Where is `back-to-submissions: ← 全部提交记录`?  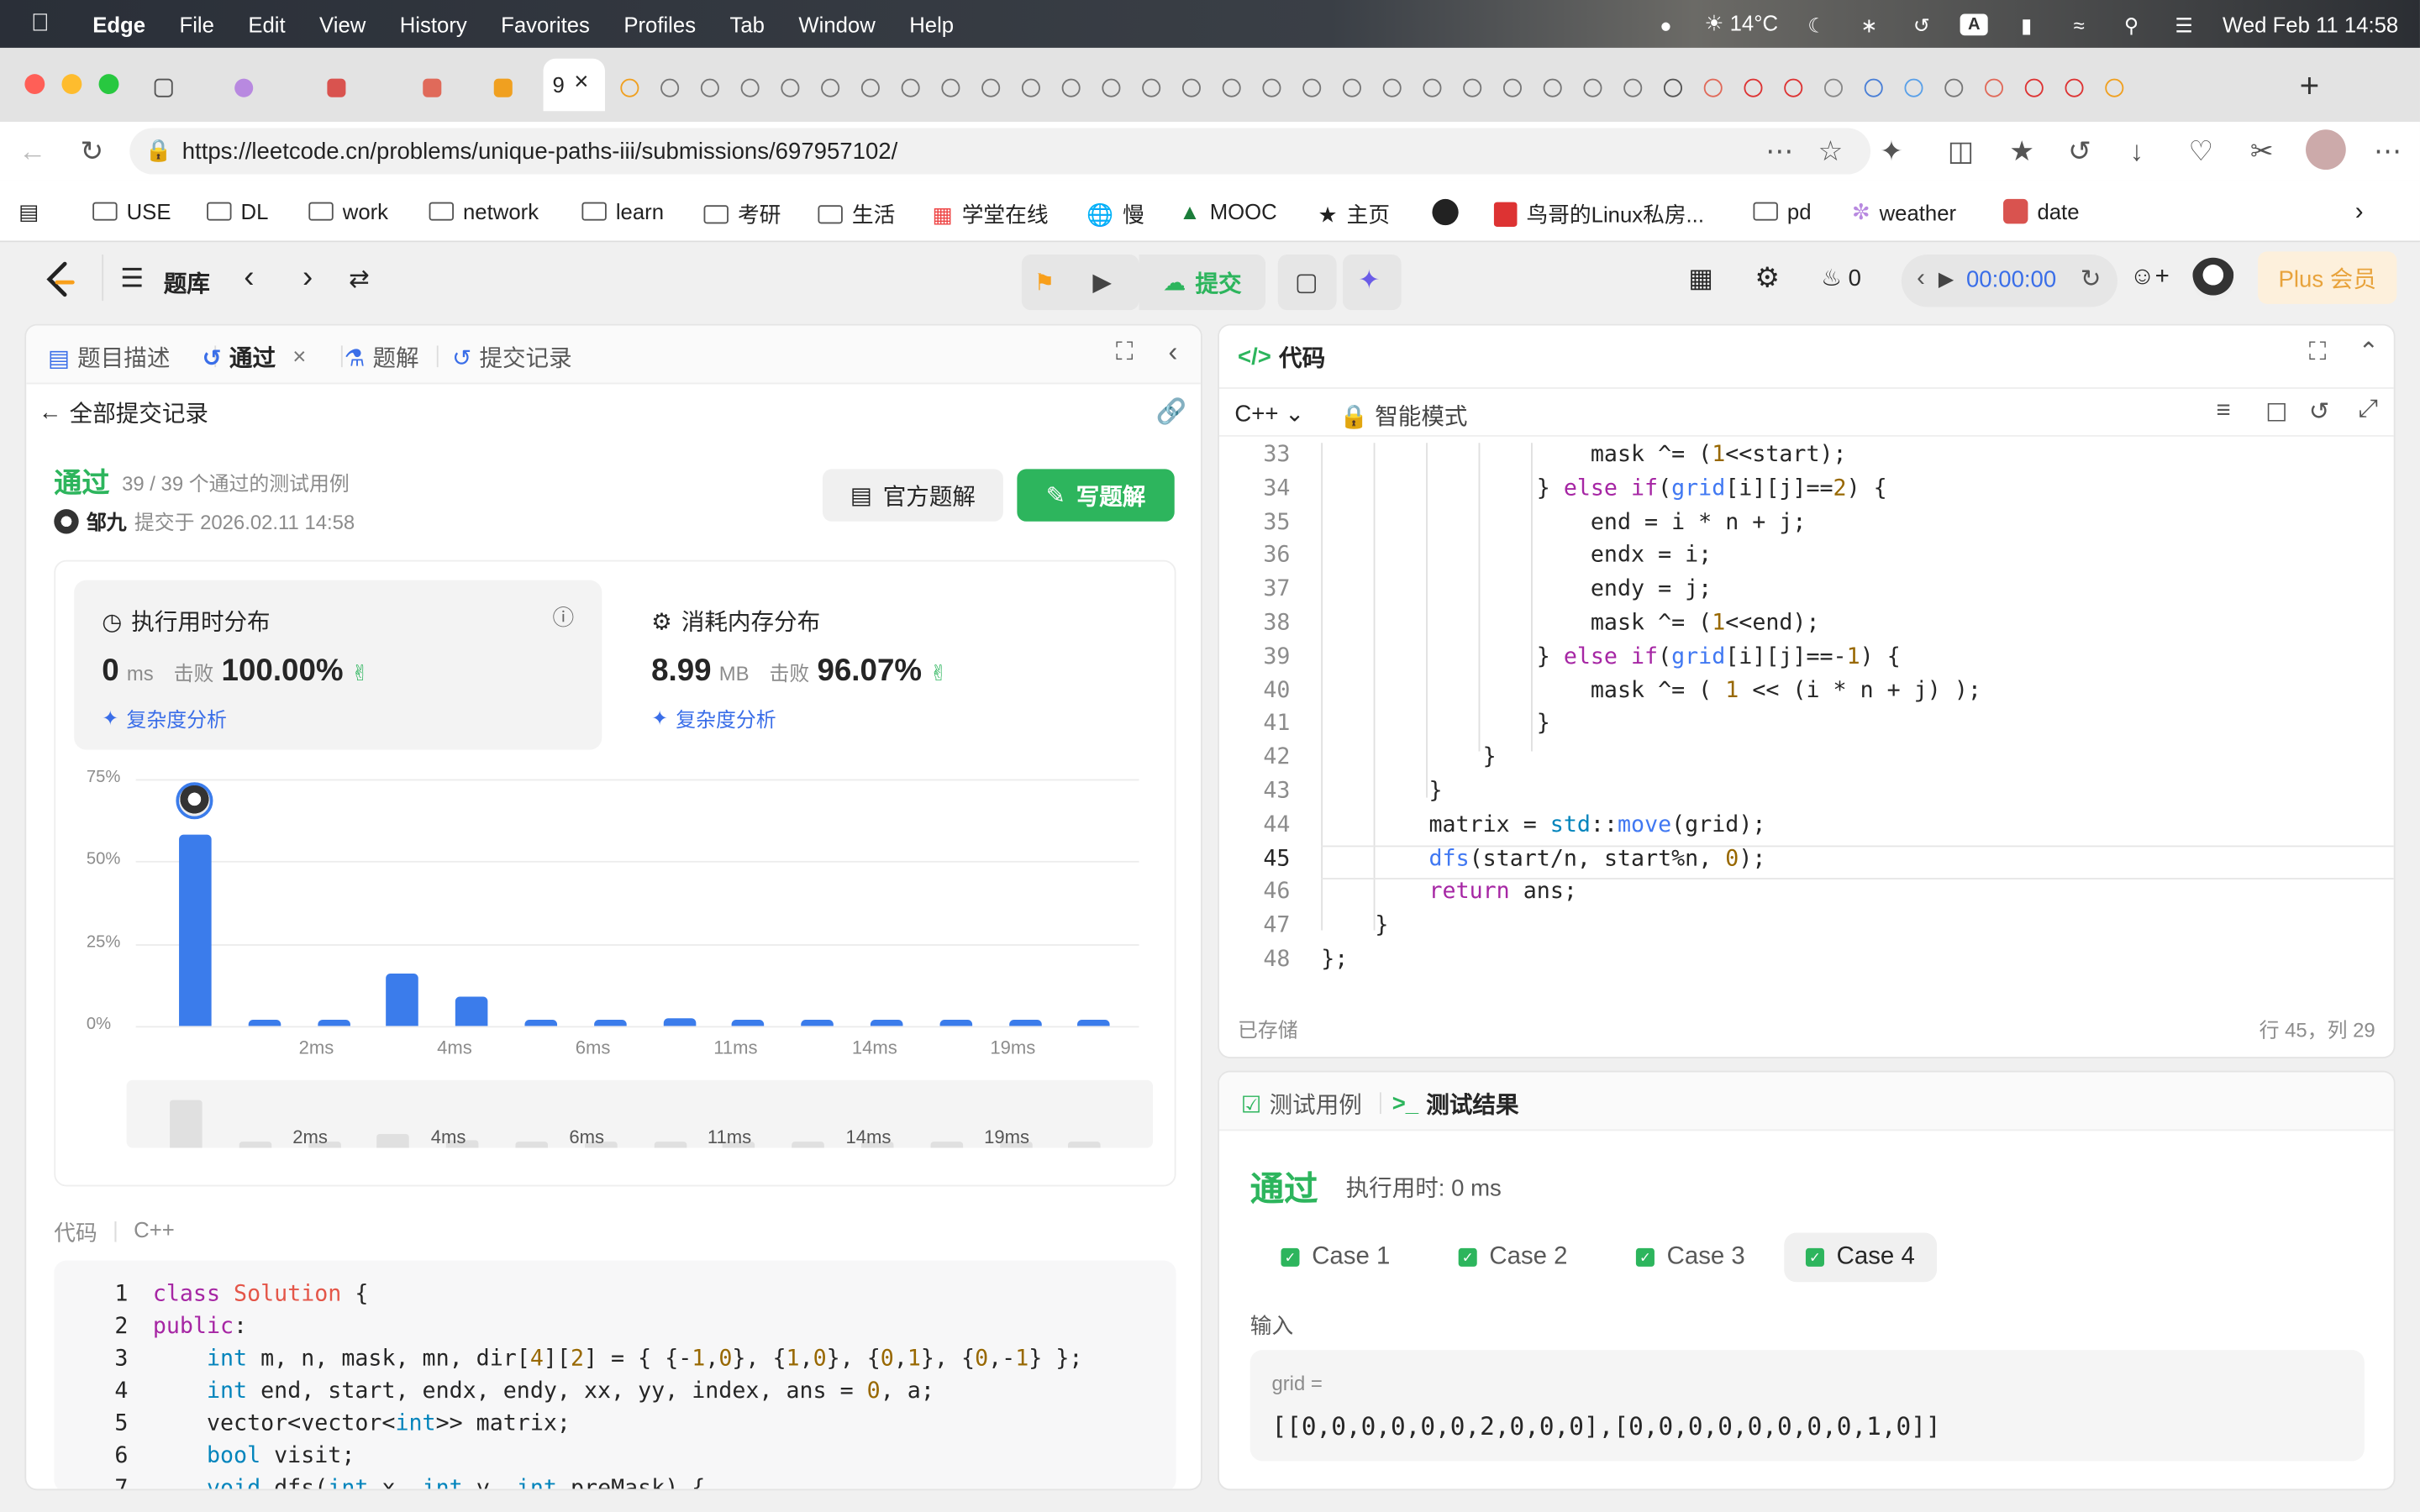 back-to-submissions: ← 全部提交记录 is located at coordinates (124, 412).